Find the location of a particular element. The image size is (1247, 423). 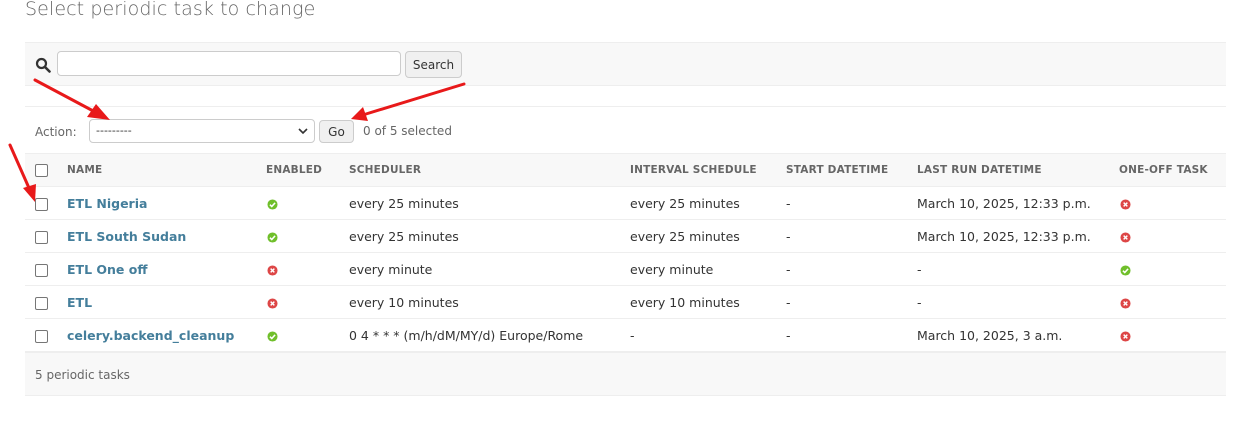

interval-cell: every minute is located at coordinates (708, 269).